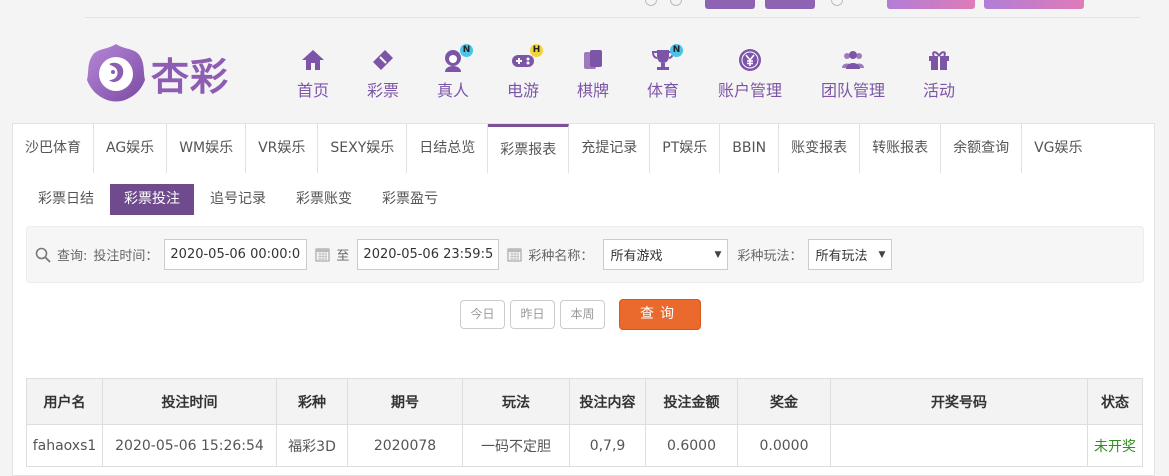 This screenshot has width=1169, height=476. I want to click on gift-icon, so click(939, 60).